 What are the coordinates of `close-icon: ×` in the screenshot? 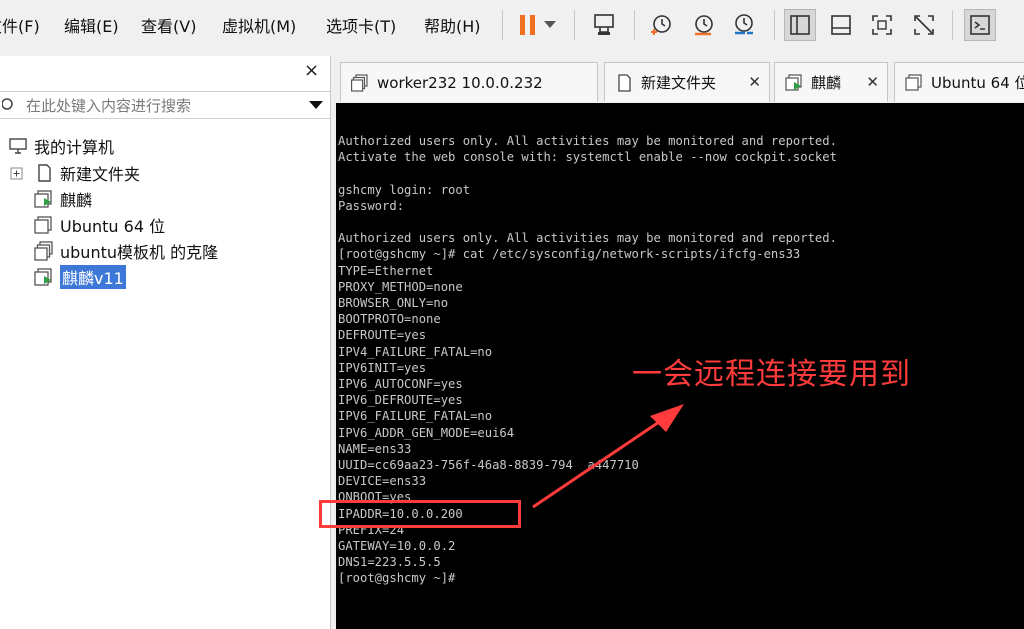 It's located at (311, 70).